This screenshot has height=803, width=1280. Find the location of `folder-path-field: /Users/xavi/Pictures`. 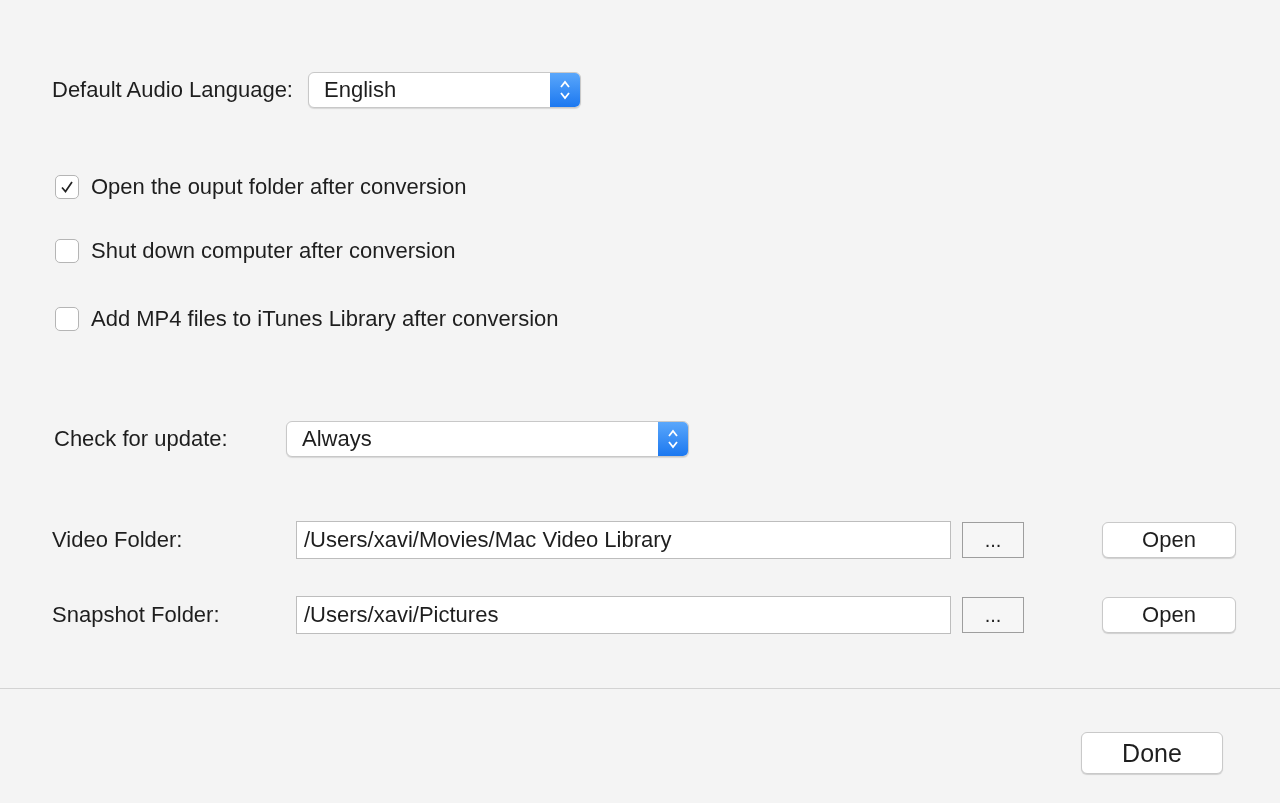

folder-path-field: /Users/xavi/Pictures is located at coordinates (623, 615).